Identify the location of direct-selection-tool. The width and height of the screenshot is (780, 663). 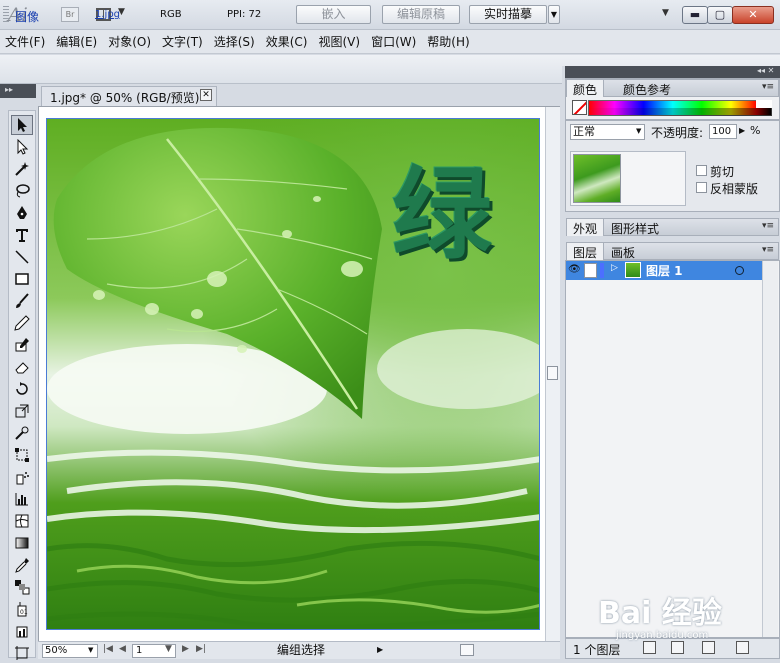
(22, 147).